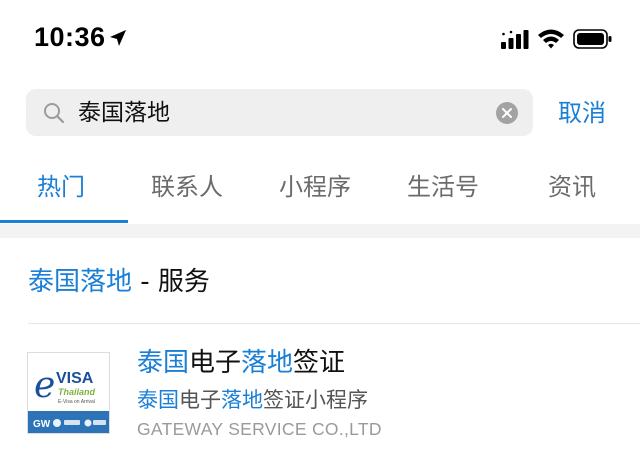 This screenshot has width=640, height=462. Describe the element at coordinates (70, 37) in the screenshot. I see `status-time: 10:36` at that location.